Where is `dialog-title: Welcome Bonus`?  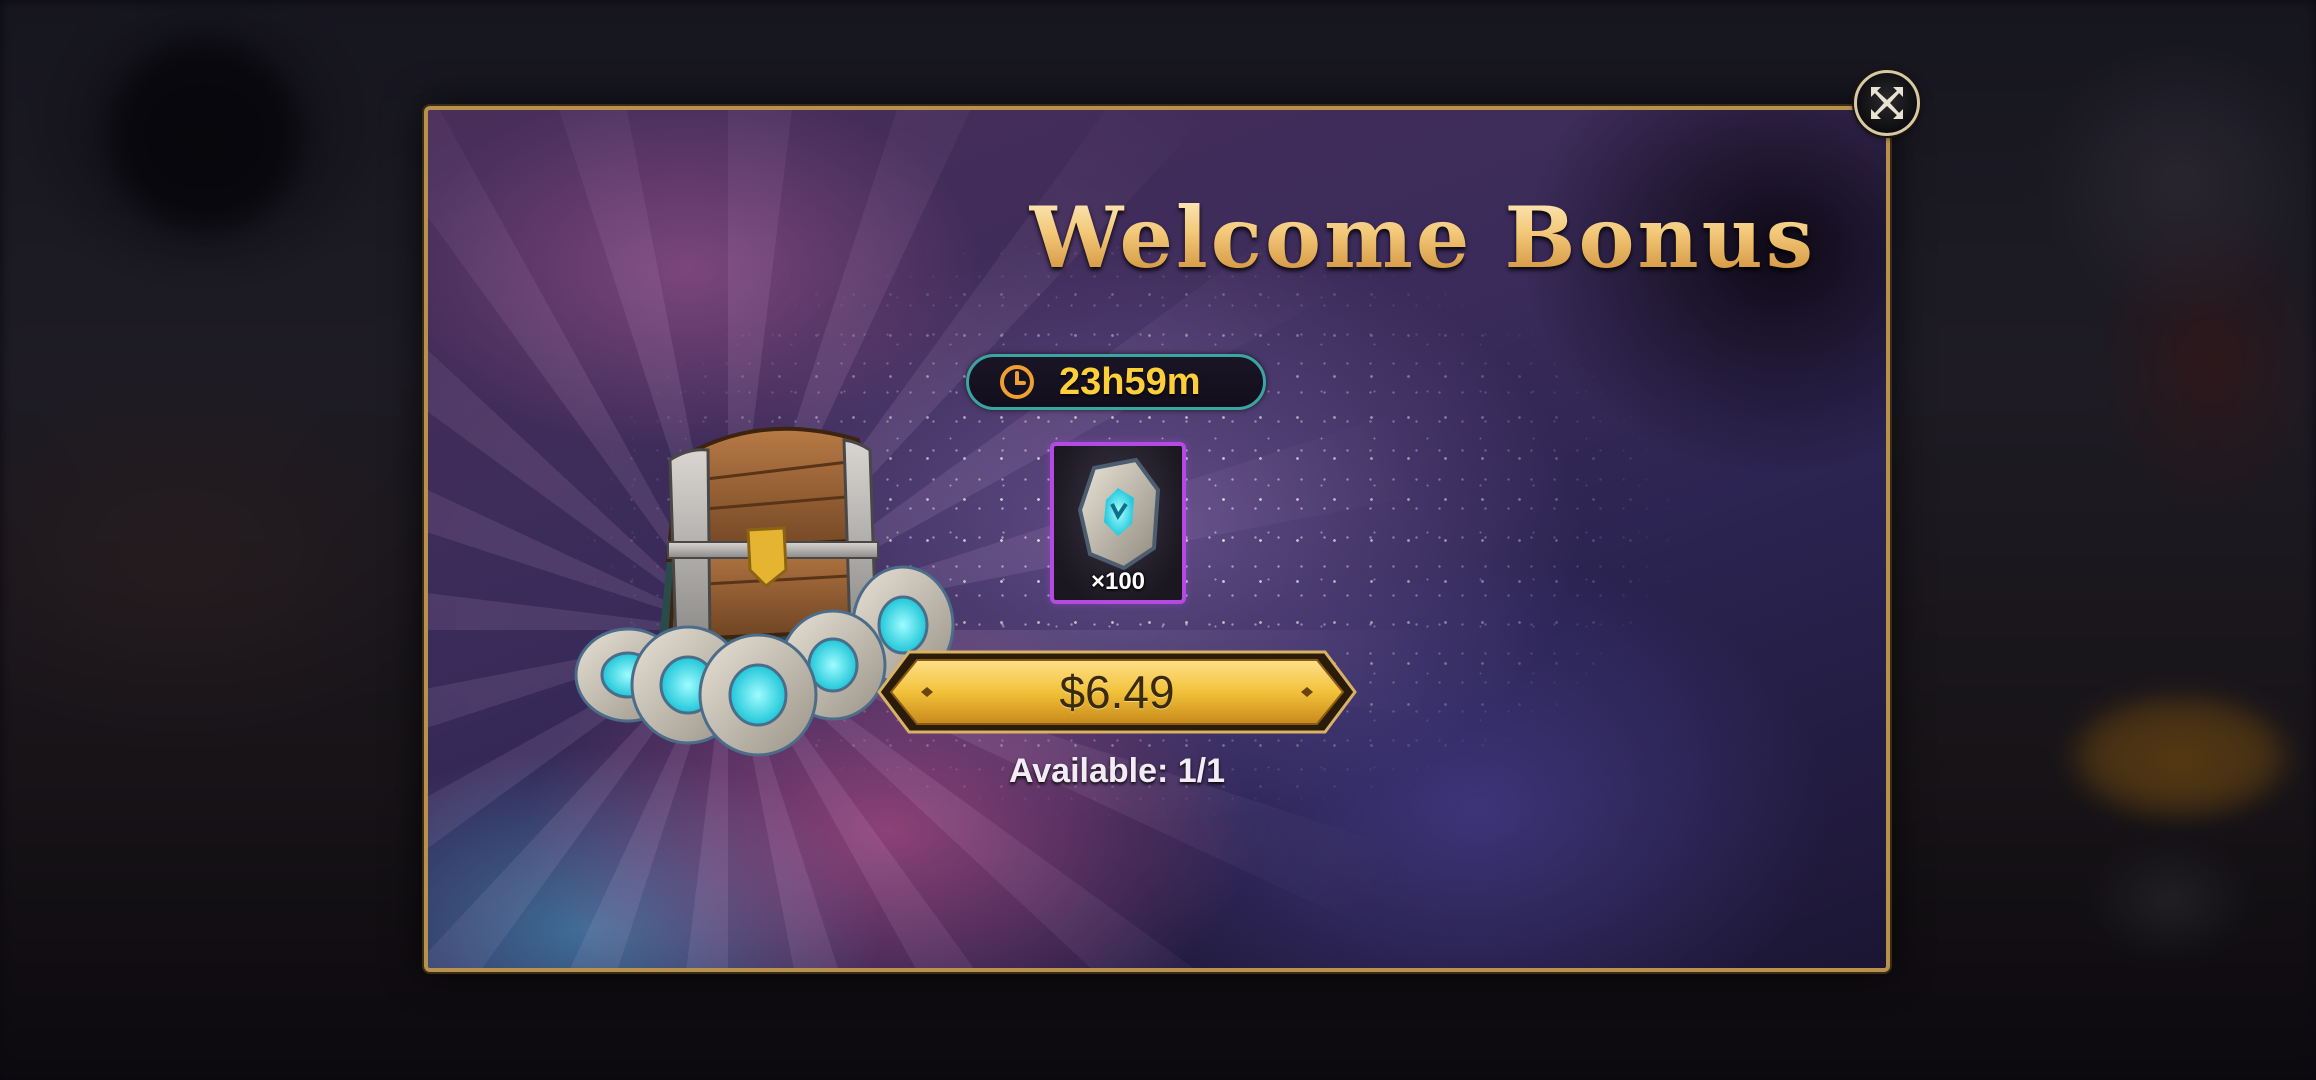 dialog-title: Welcome Bonus is located at coordinates (1422, 237).